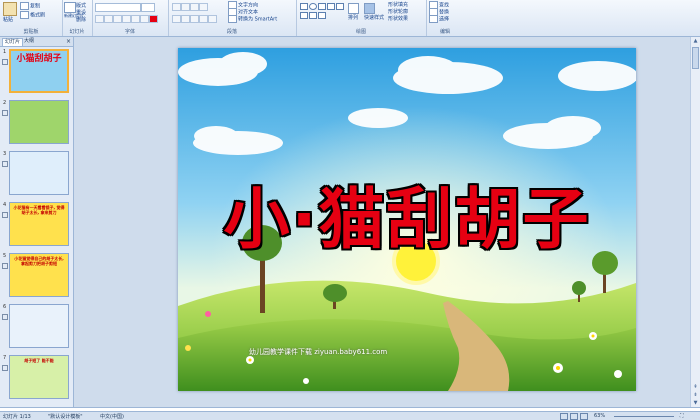  What do you see at coordinates (331, 6) in the screenshot?
I see `arrow-shape-icon` at bounding box center [331, 6].